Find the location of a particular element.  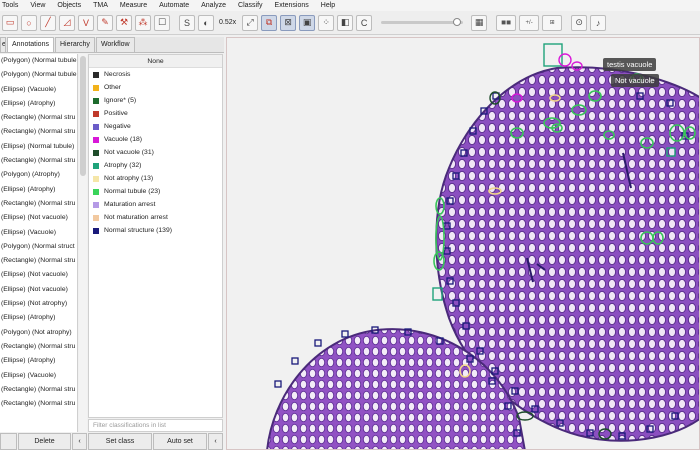

rectangle-tool-icon: ▭ is located at coordinates (10, 22).